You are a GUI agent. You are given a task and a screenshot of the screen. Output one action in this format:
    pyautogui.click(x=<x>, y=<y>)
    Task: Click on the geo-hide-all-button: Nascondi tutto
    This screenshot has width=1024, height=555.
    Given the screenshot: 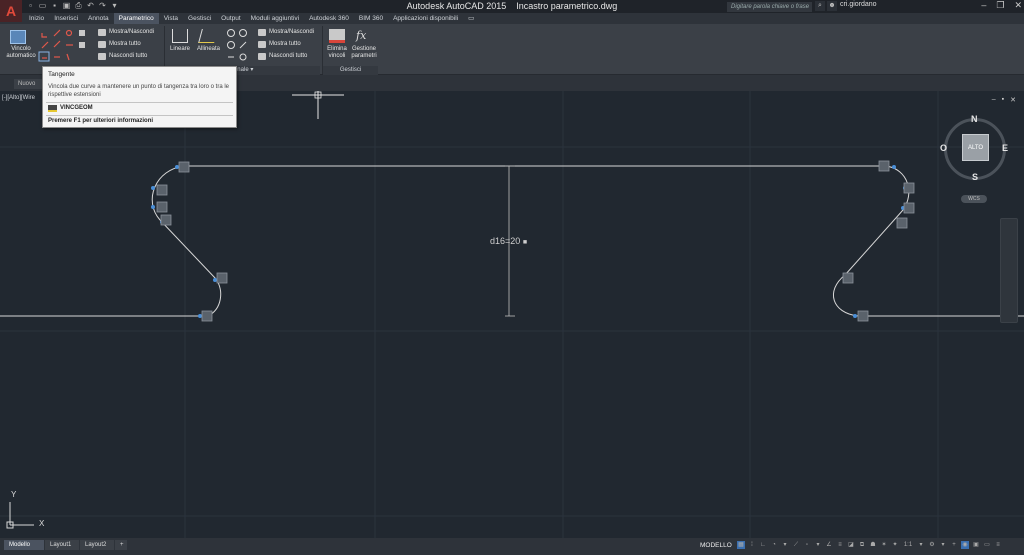 What is the action you would take?
    pyautogui.click(x=128, y=56)
    